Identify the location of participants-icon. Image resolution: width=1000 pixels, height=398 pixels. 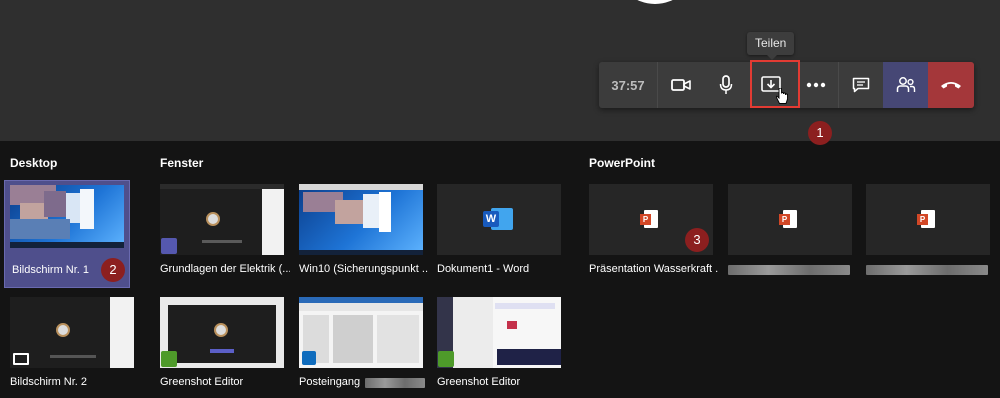
(905, 84).